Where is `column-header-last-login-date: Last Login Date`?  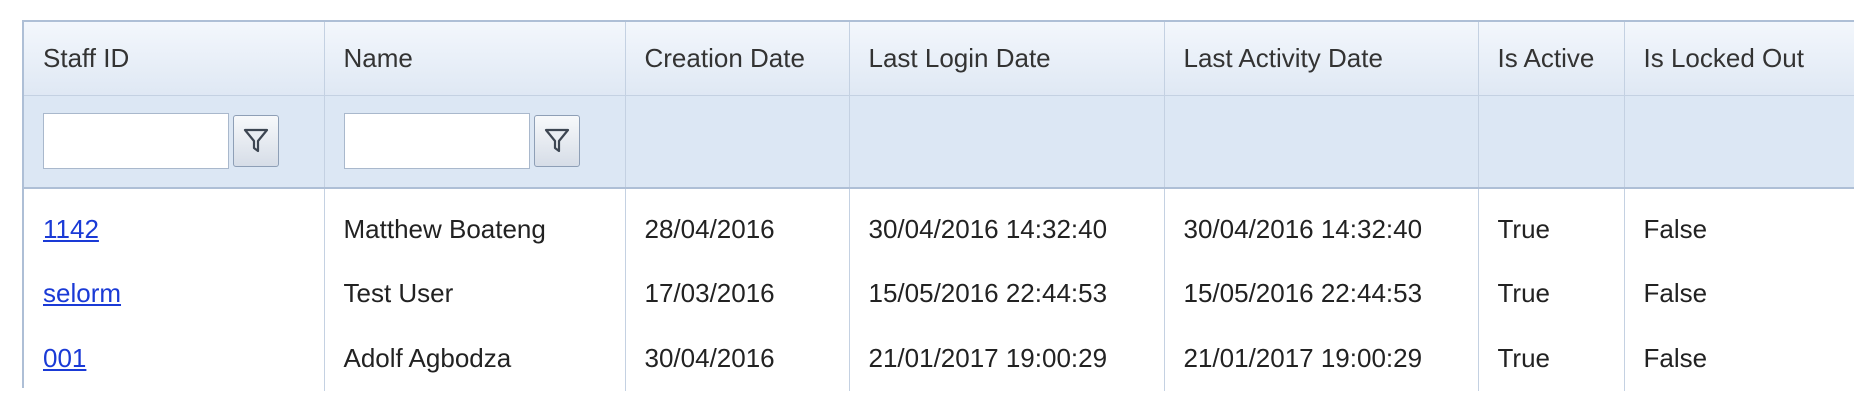 column-header-last-login-date: Last Login Date is located at coordinates (1007, 59).